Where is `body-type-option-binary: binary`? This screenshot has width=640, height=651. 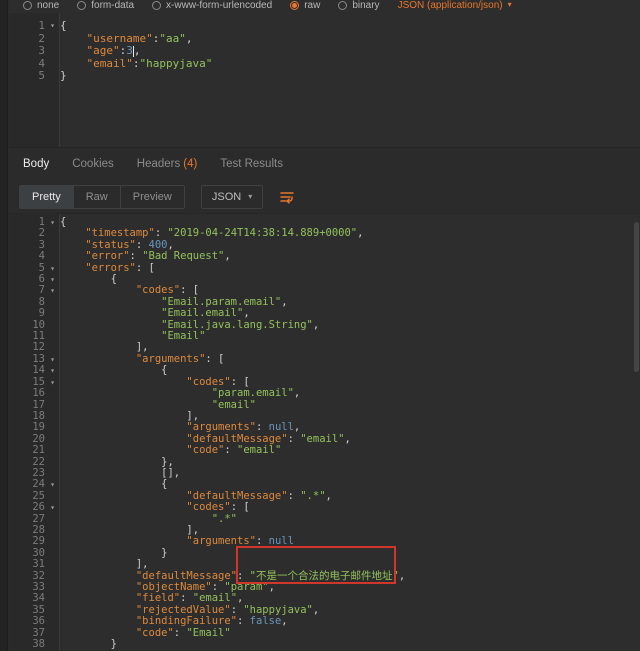
body-type-option-binary: binary is located at coordinates (359, 5).